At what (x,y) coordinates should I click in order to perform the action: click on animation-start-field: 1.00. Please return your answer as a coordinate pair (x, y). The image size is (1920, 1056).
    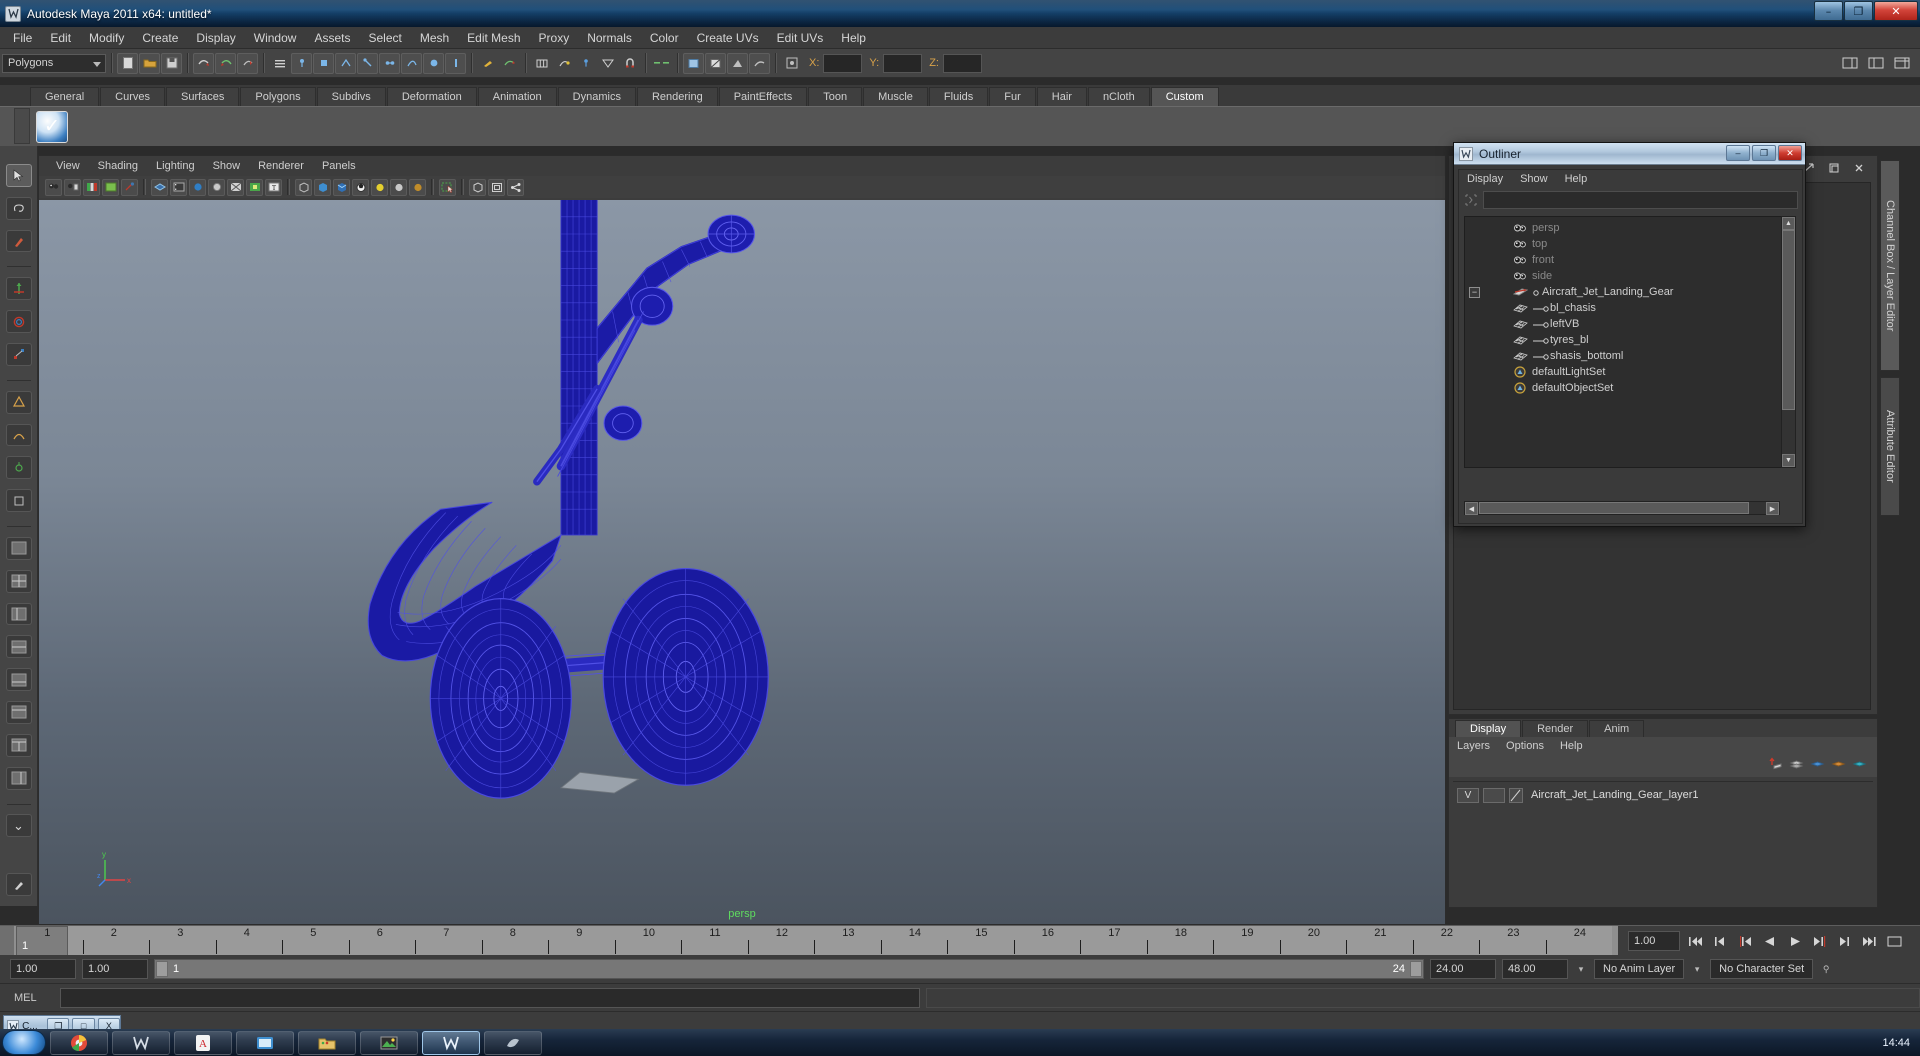
    Looking at the image, I should click on (43, 969).